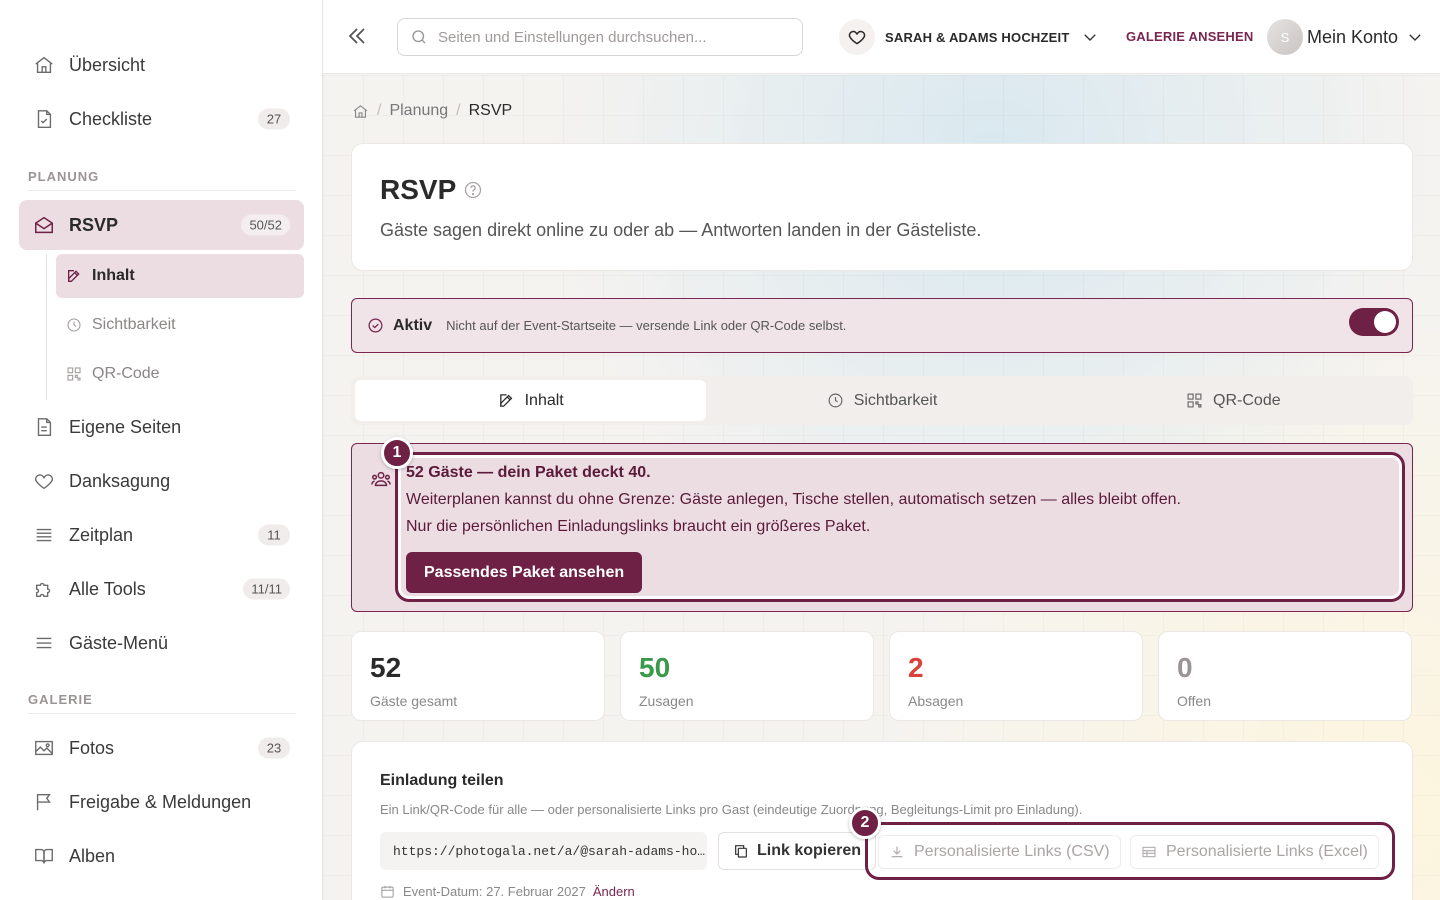  I want to click on stat-label: Absagen, so click(936, 701).